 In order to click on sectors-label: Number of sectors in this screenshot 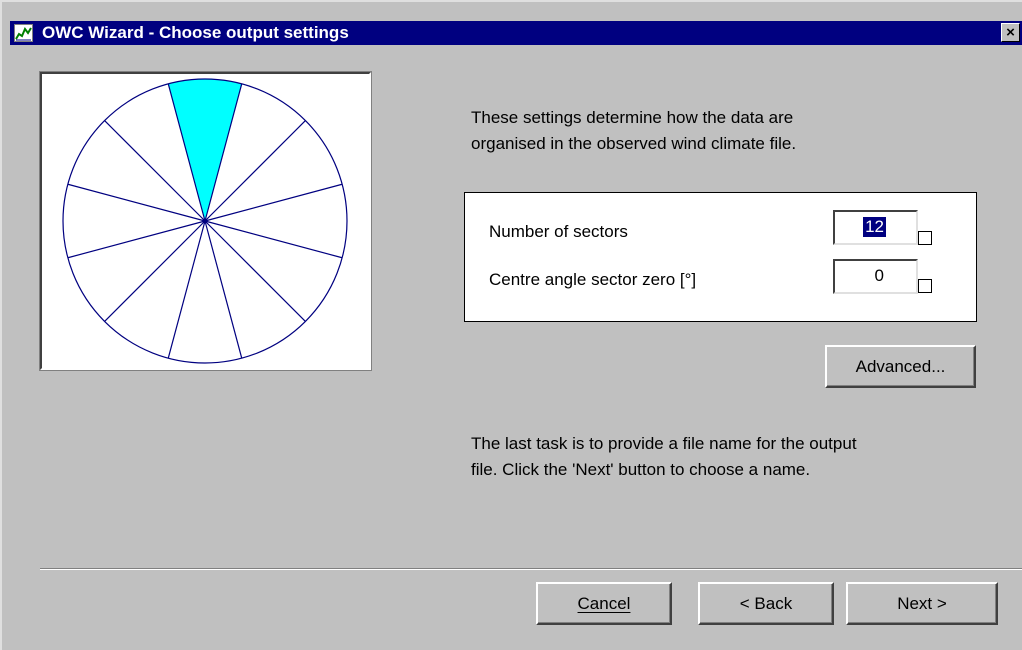, I will do `click(558, 231)`.